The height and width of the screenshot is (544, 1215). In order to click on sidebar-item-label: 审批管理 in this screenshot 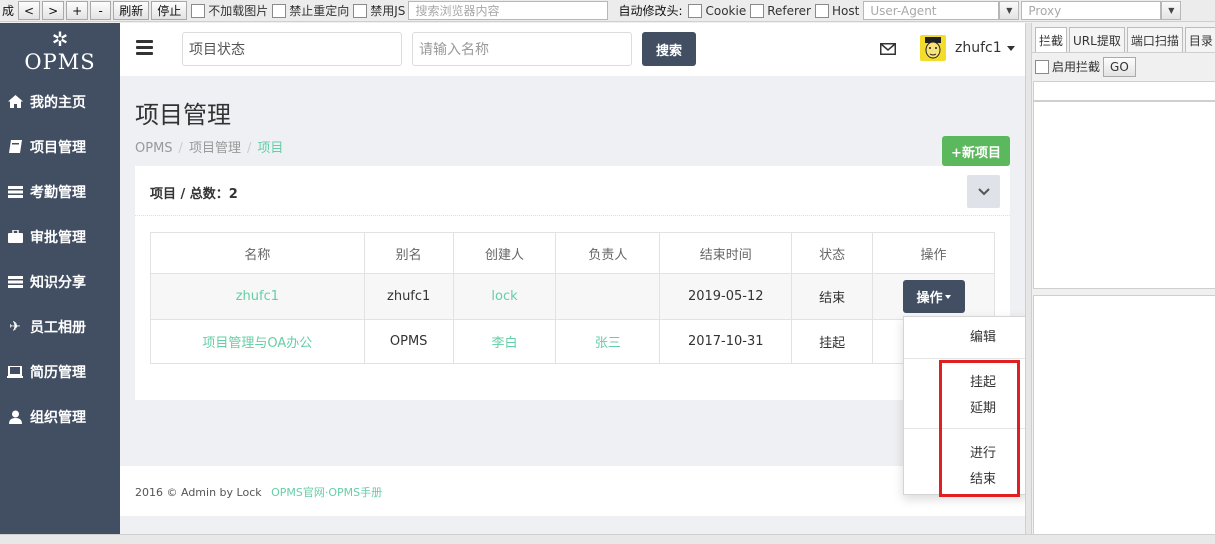, I will do `click(58, 237)`.